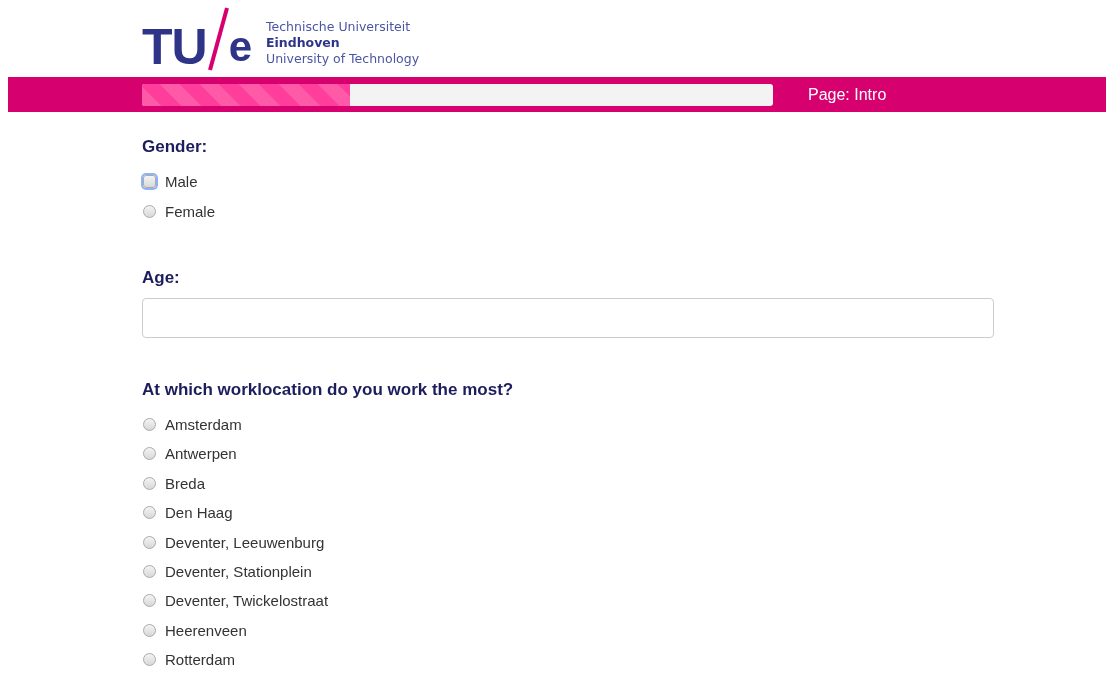 Image resolution: width=1106 pixels, height=692 pixels. Describe the element at coordinates (203, 424) in the screenshot. I see `option-label: Amsterdam` at that location.